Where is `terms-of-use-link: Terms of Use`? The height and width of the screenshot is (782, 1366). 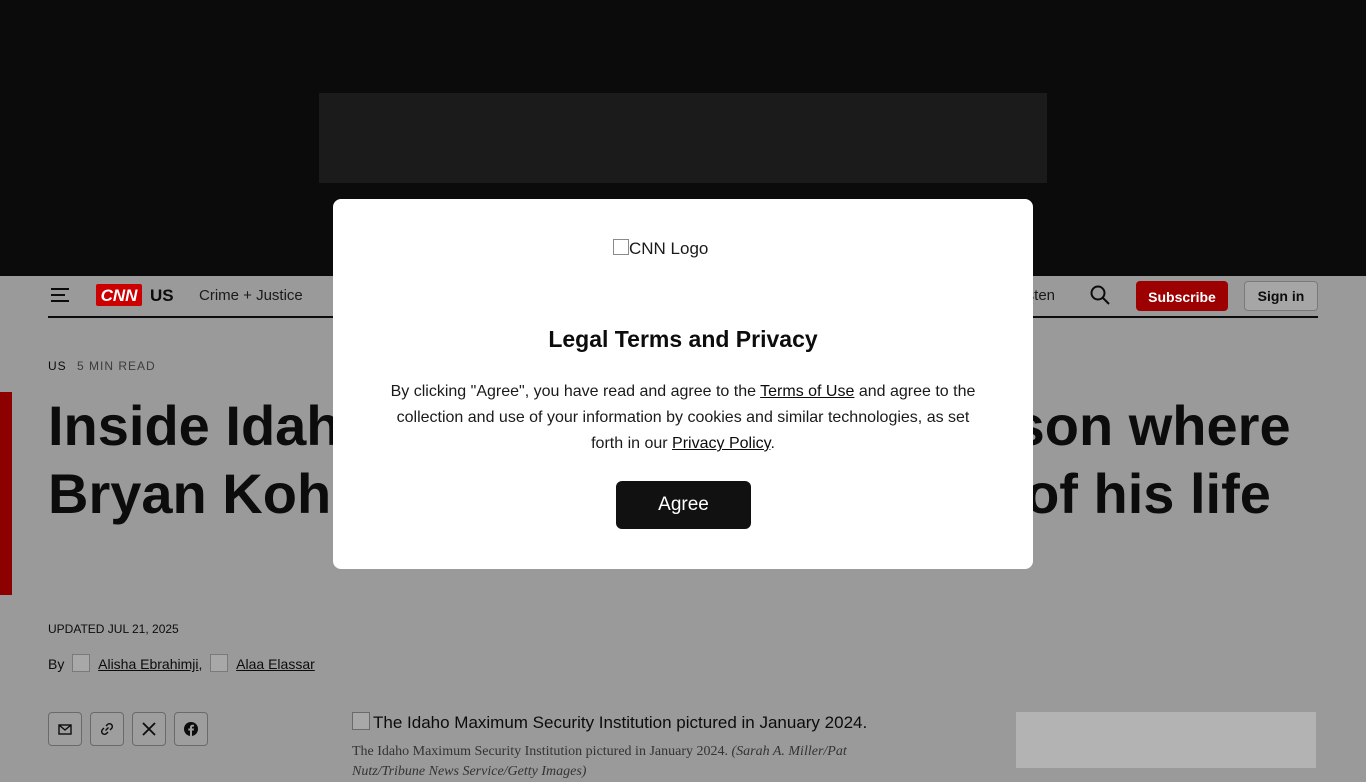
terms-of-use-link: Terms of Use is located at coordinates (807, 391).